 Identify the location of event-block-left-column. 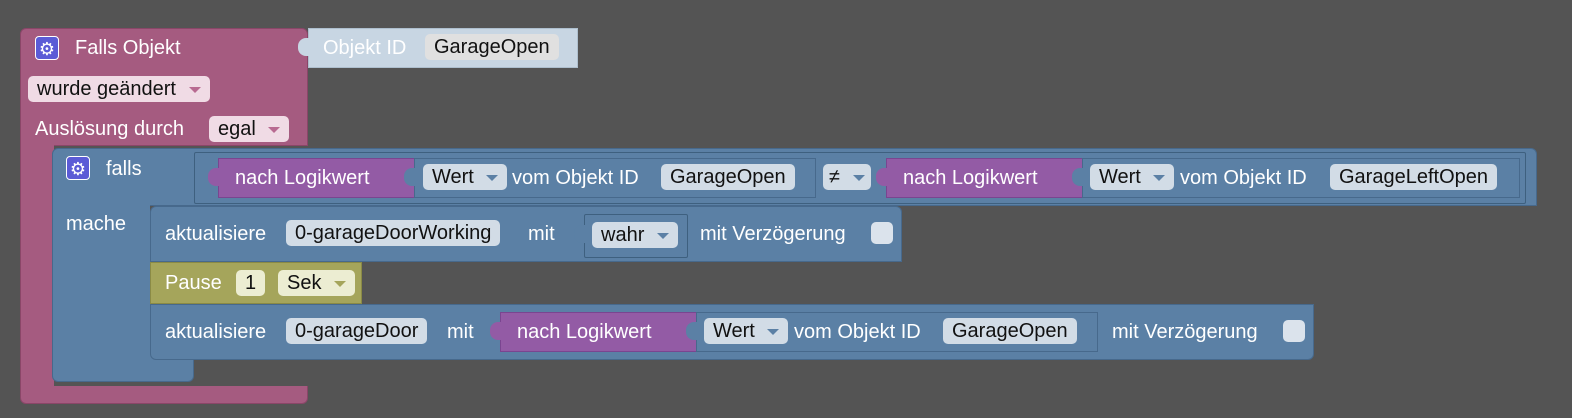
(37, 265).